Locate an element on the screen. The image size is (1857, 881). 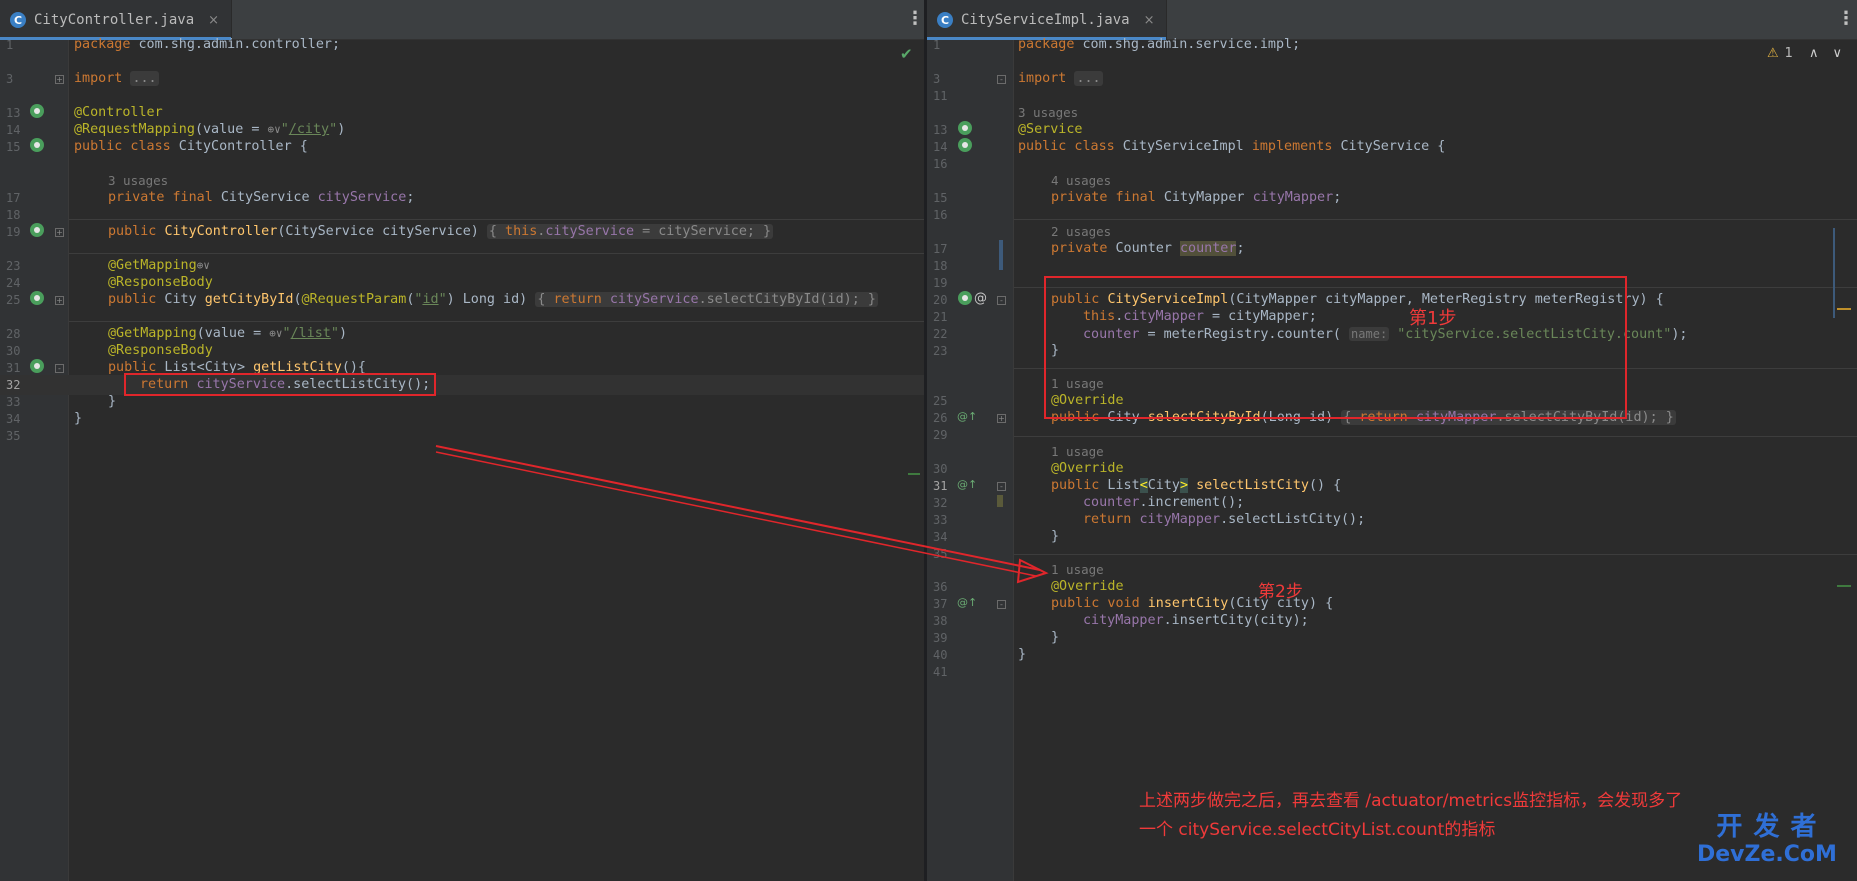
tab-cityserviceimpl: C CityServiceImpl.java × is located at coordinates (1047, 20).